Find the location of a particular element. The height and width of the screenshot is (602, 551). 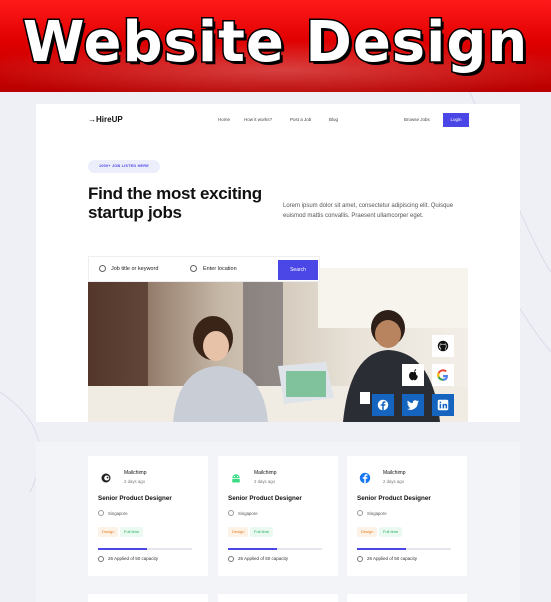

nav-blog: Blog is located at coordinates (333, 119).